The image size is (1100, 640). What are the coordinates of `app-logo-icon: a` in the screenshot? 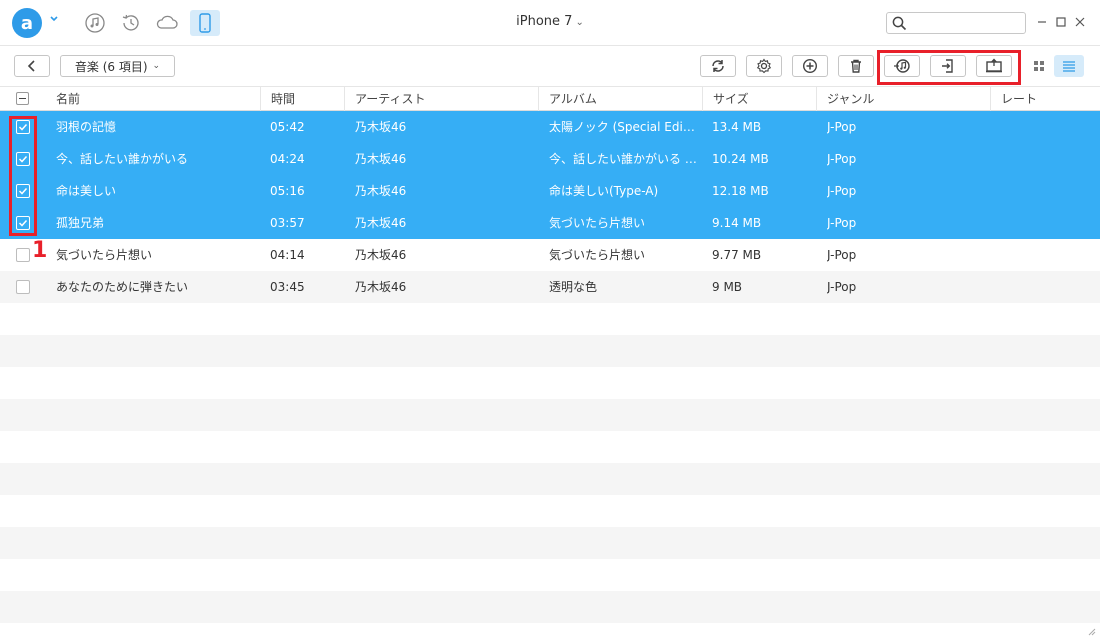 It's located at (27, 23).